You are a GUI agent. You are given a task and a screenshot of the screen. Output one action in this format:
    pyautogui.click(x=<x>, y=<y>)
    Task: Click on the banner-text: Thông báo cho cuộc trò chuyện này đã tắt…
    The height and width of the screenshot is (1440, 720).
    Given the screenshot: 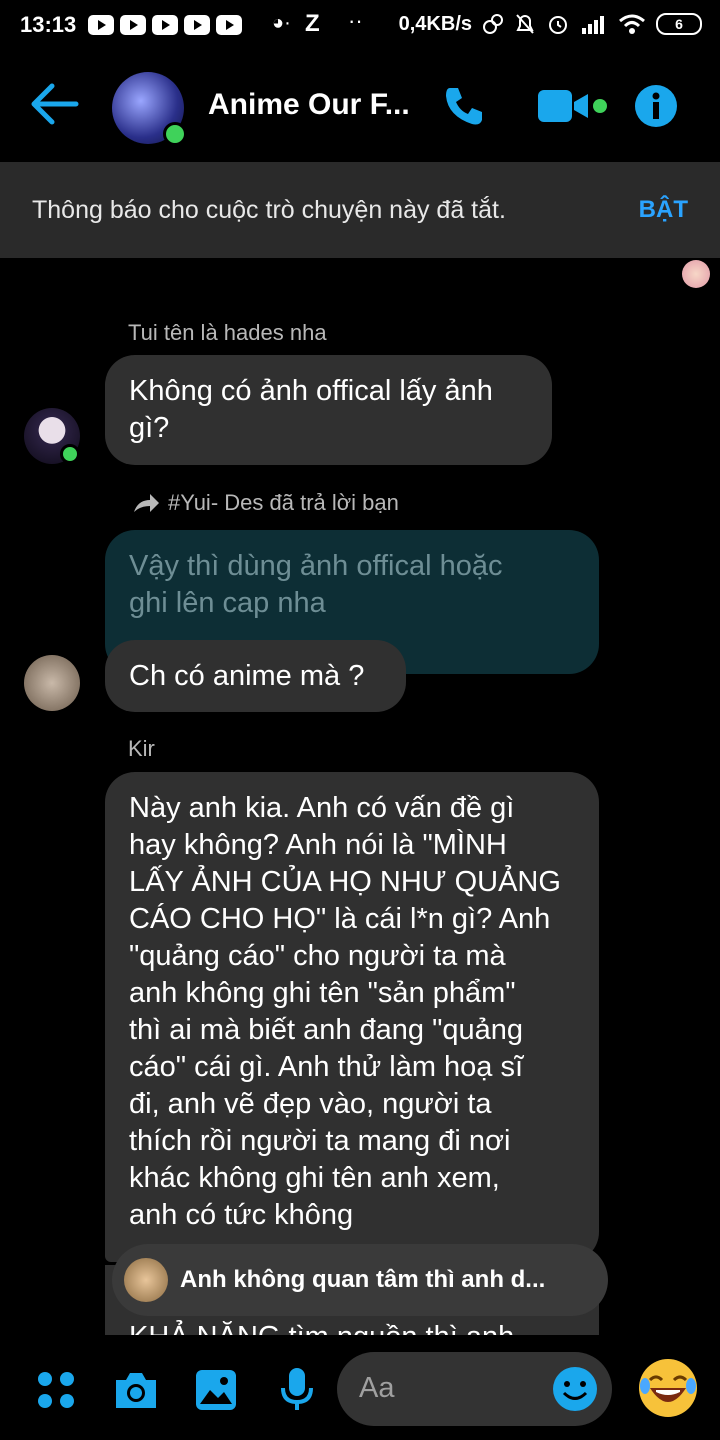 What is the action you would take?
    pyautogui.click(x=269, y=210)
    